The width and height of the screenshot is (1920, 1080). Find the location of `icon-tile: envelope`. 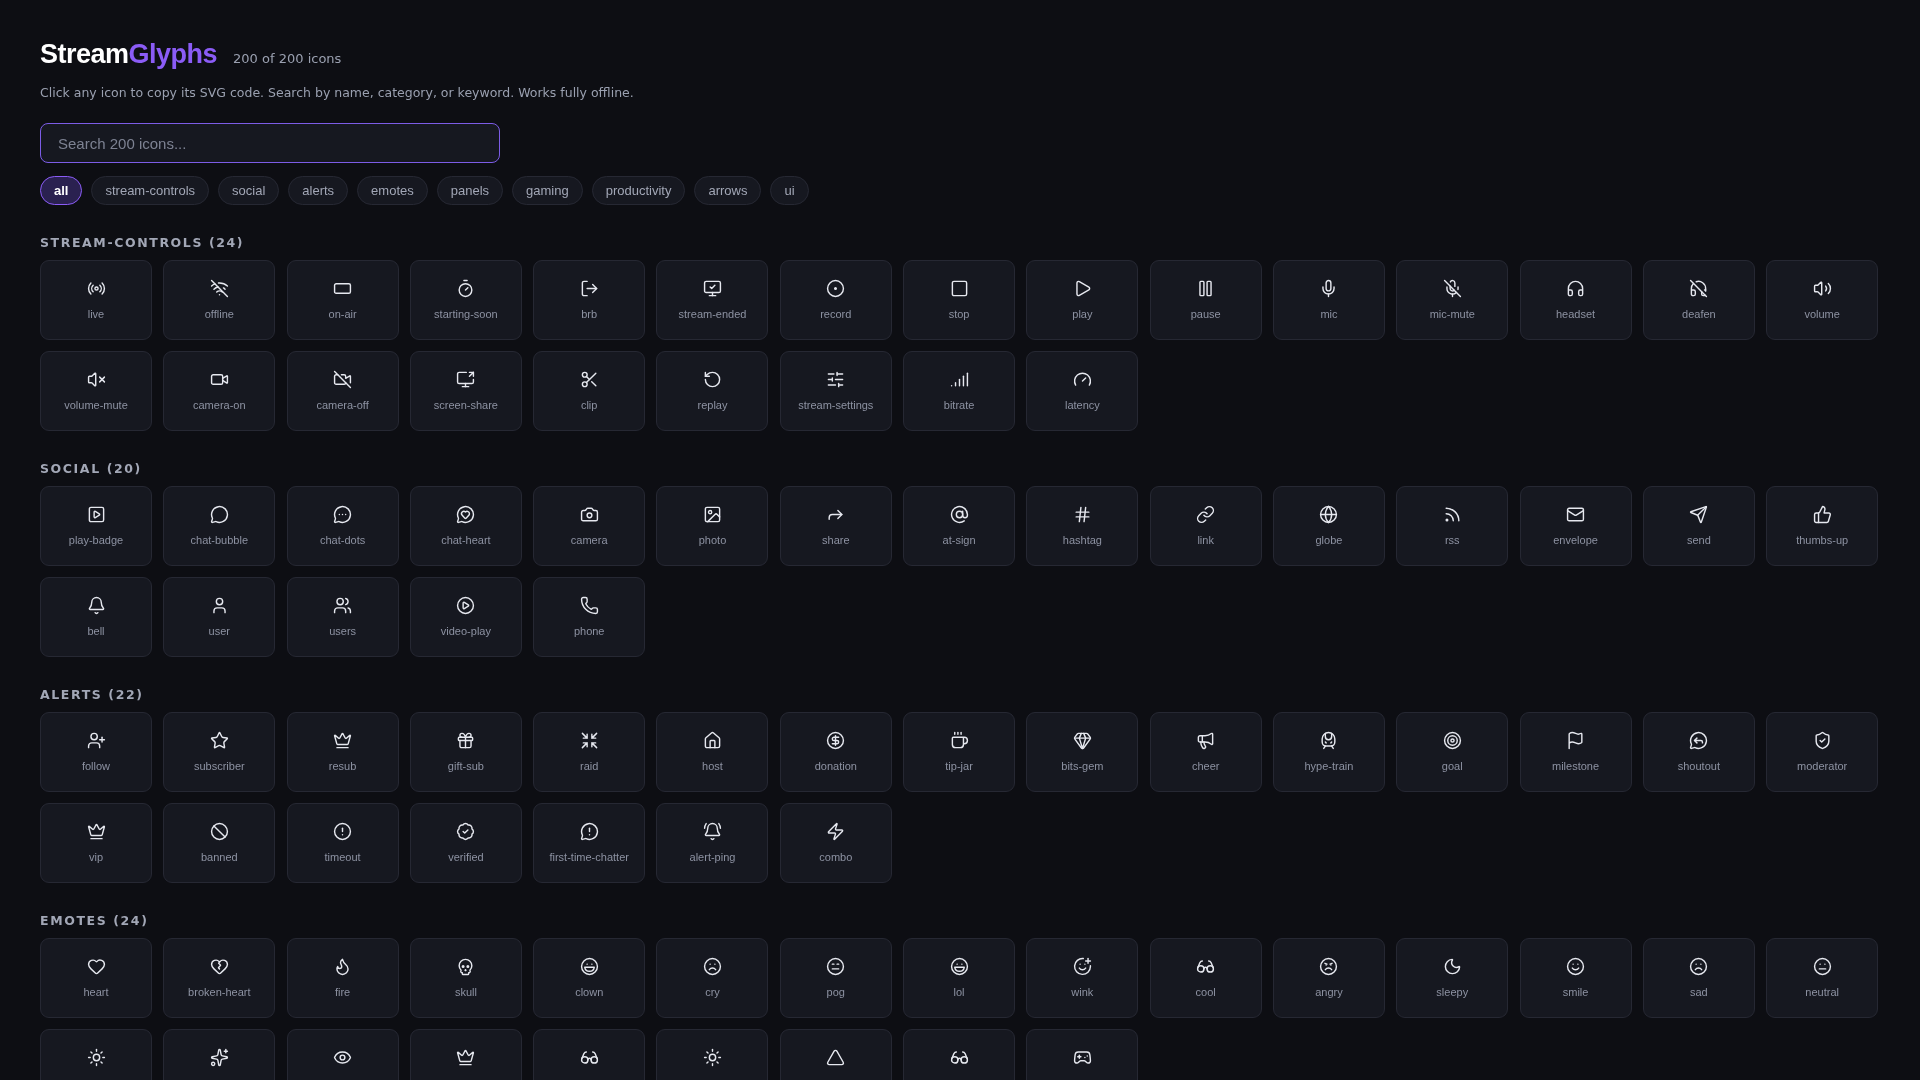

icon-tile: envelope is located at coordinates (1575, 526).